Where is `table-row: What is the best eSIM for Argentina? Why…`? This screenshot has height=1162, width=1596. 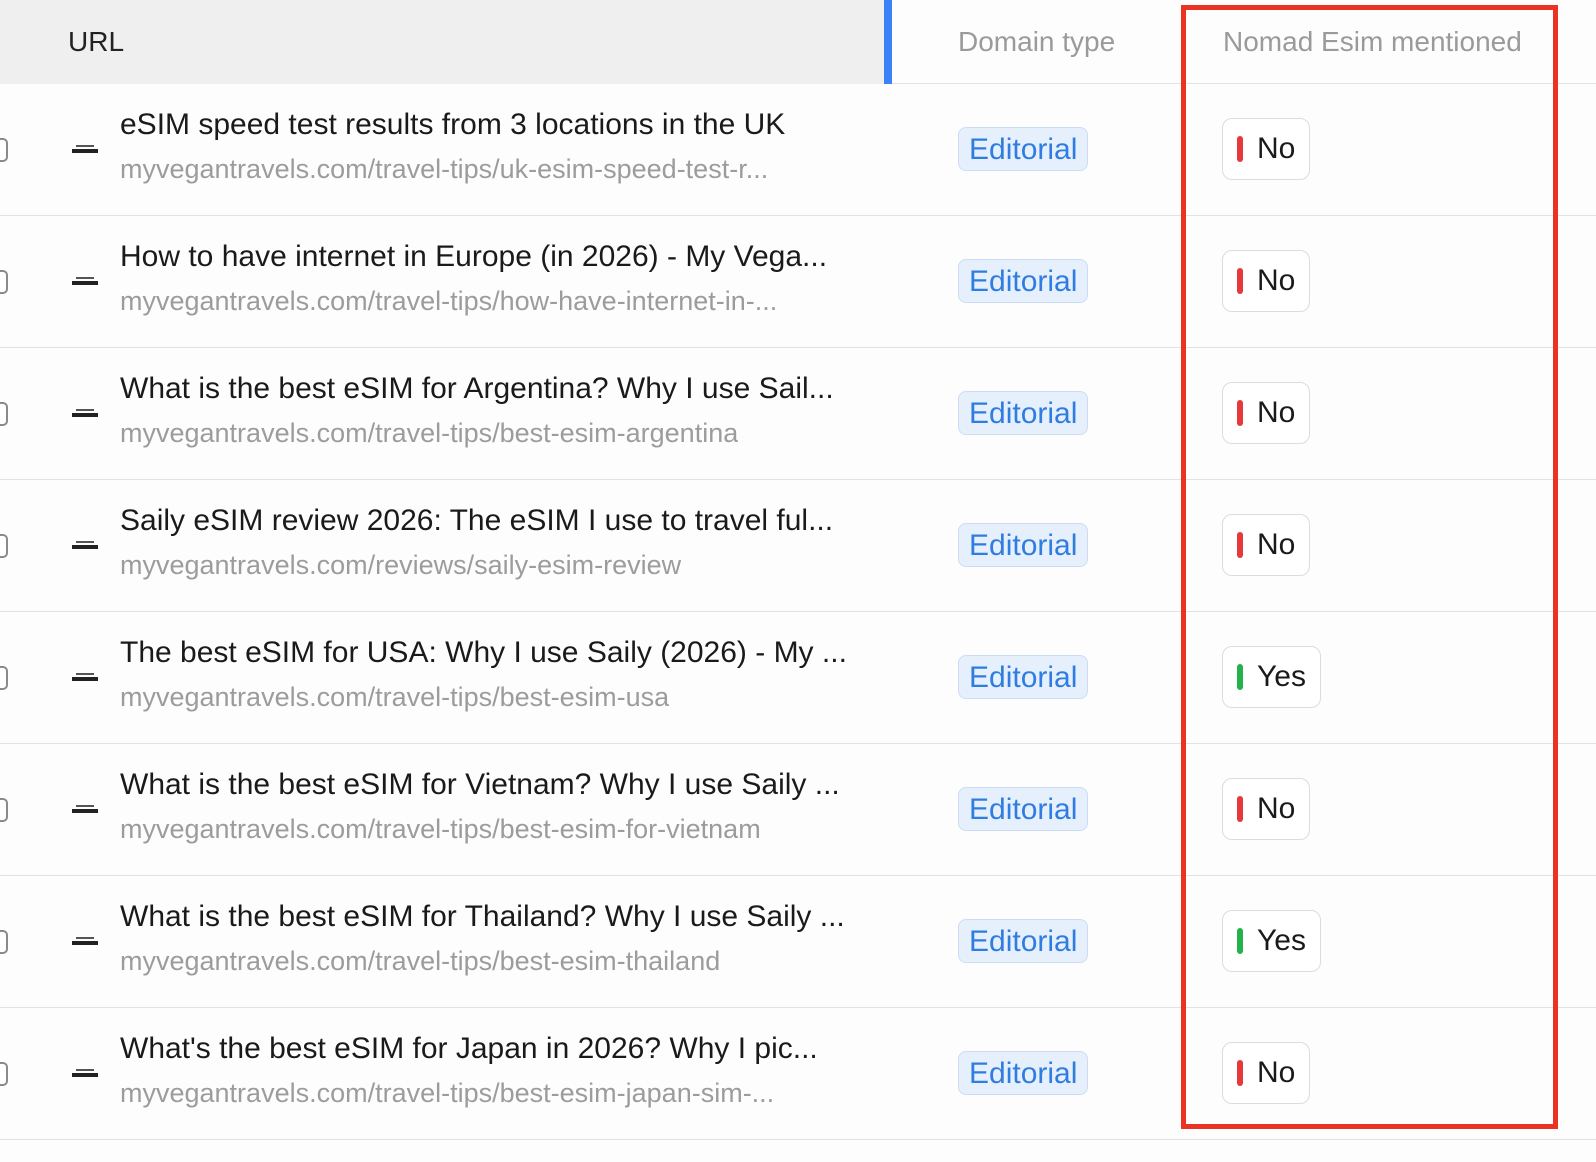
table-row: What is the best eSIM for Argentina? Why… is located at coordinates (798, 414).